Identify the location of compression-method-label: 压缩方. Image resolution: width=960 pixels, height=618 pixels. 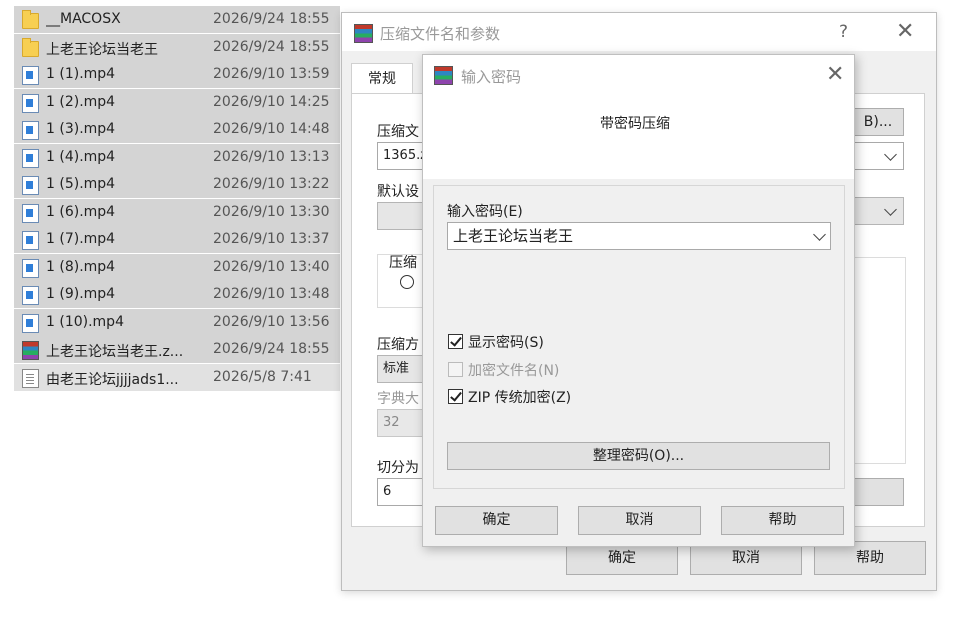
(398, 345).